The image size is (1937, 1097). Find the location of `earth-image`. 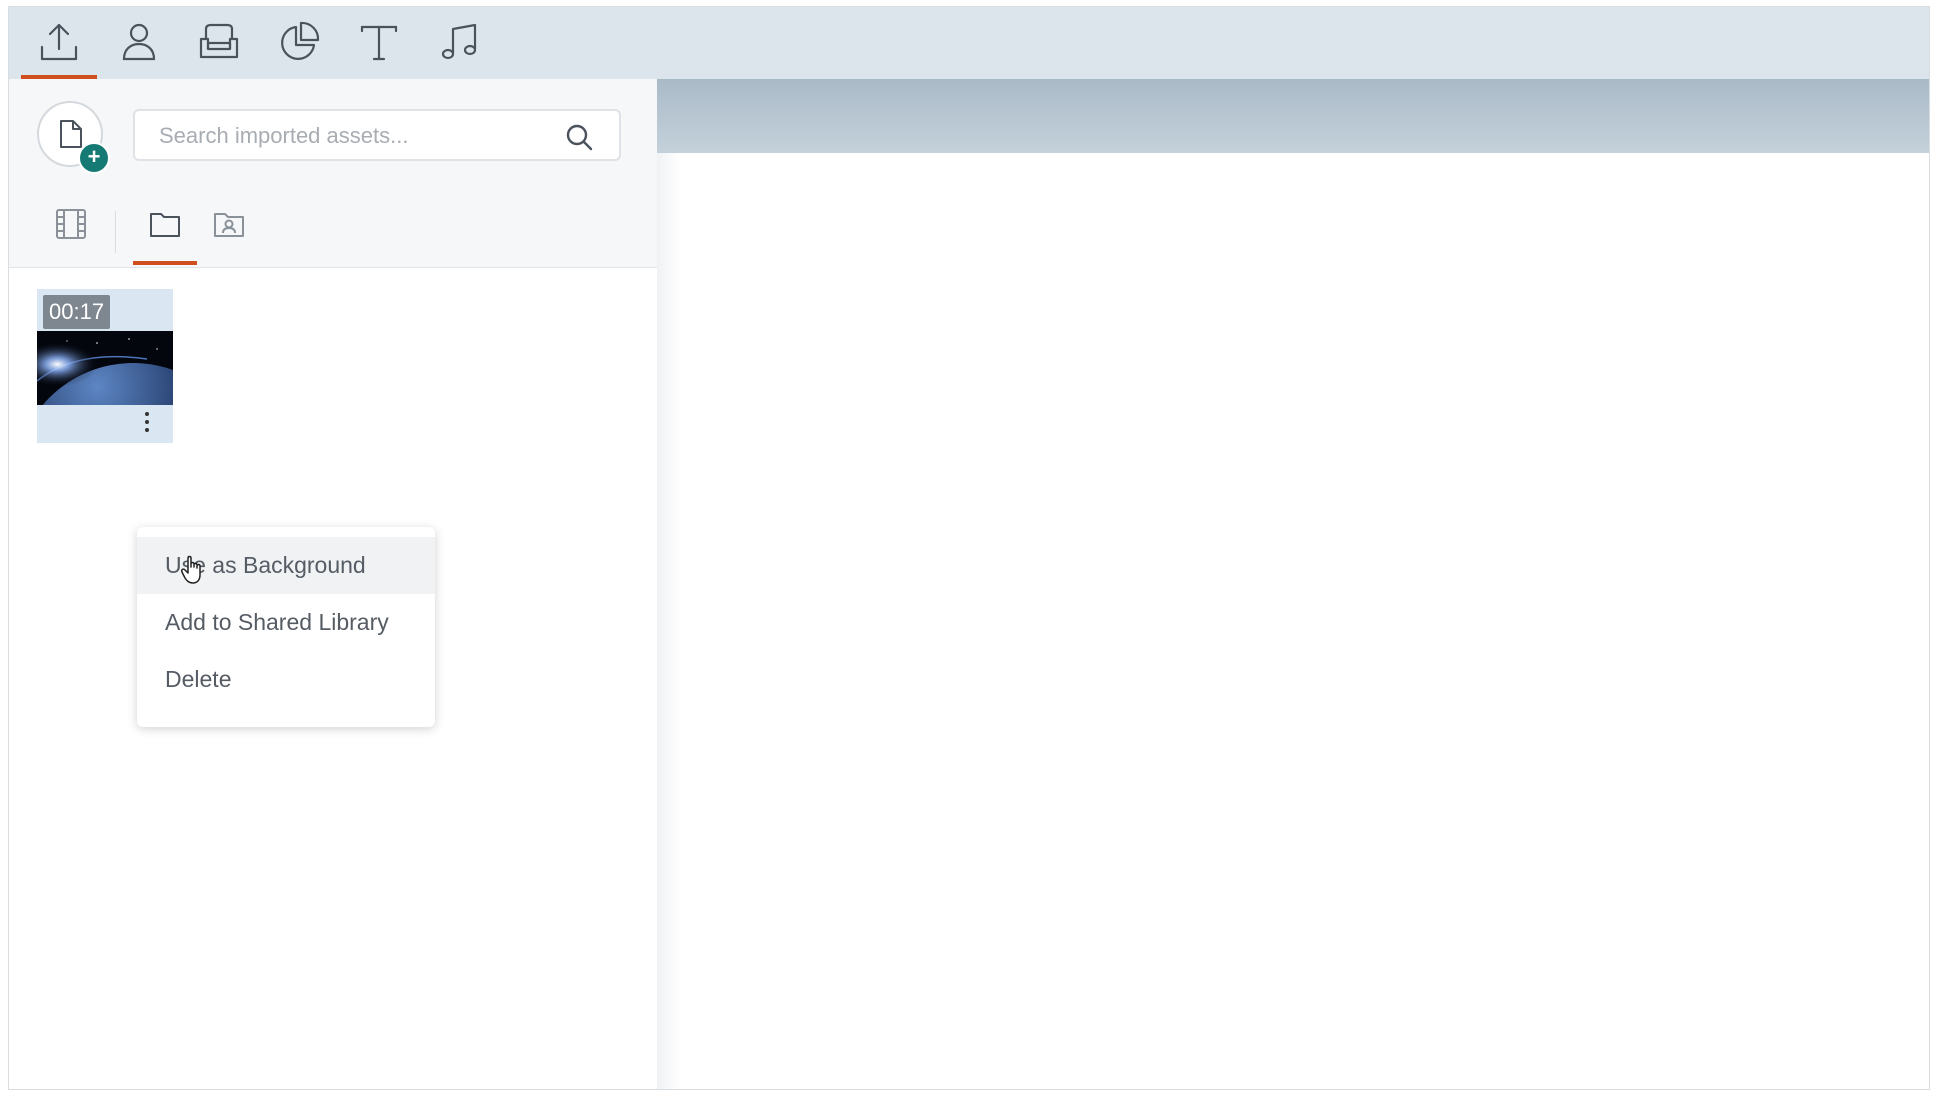

earth-image is located at coordinates (105, 368).